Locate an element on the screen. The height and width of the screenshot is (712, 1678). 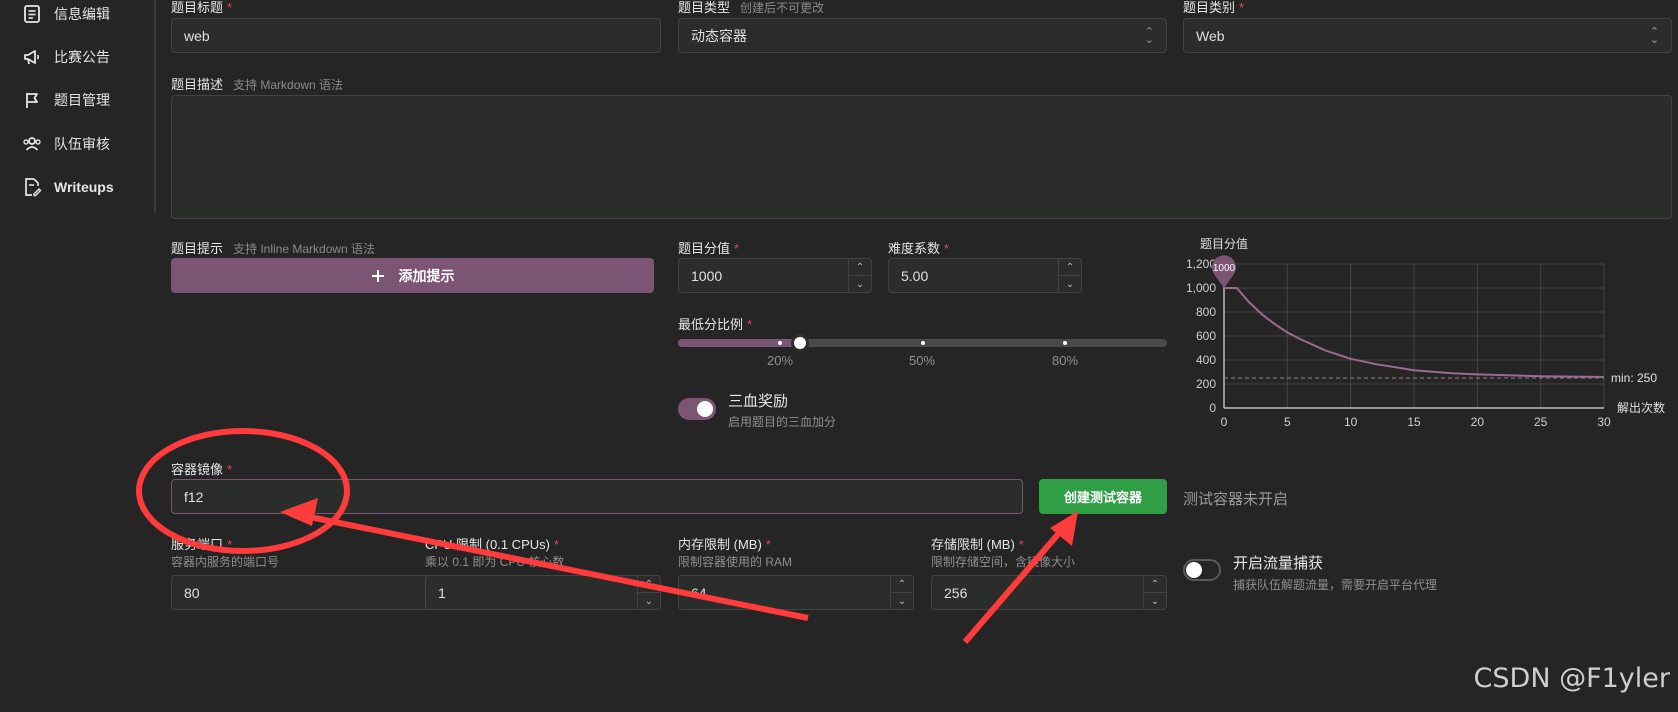
arrow-head-icon is located at coordinates (299, 512).